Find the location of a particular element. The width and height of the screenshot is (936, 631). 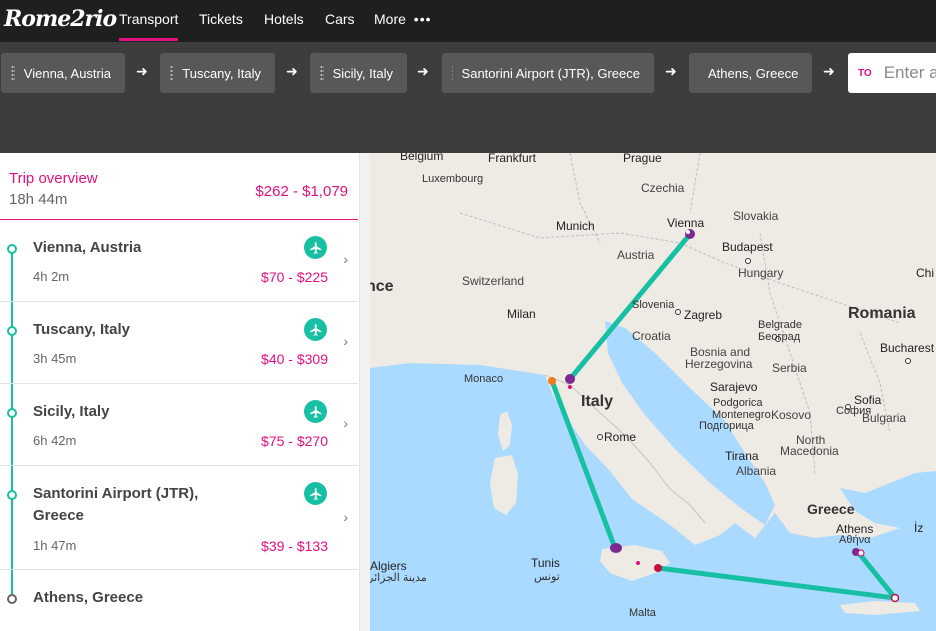

destination-row: Athens, Greece is located at coordinates (179, 600).